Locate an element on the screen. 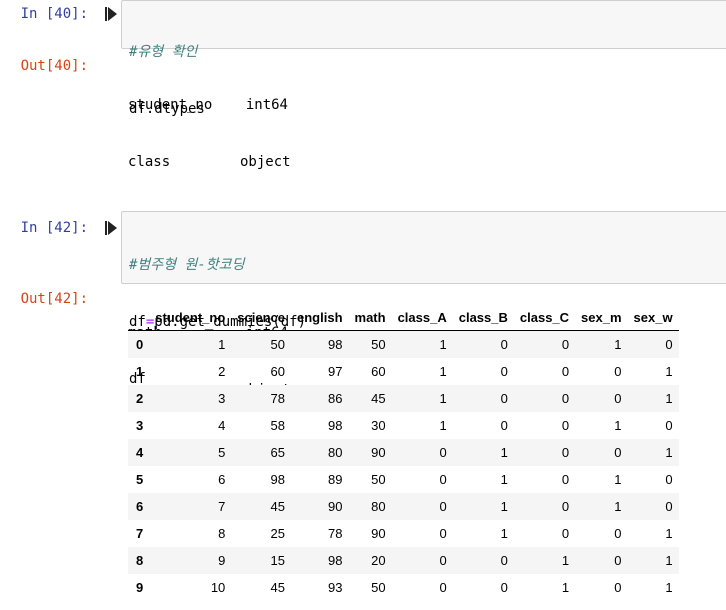 This screenshot has width=726, height=610. input-prompt-42: In [42]: is located at coordinates (54, 228).